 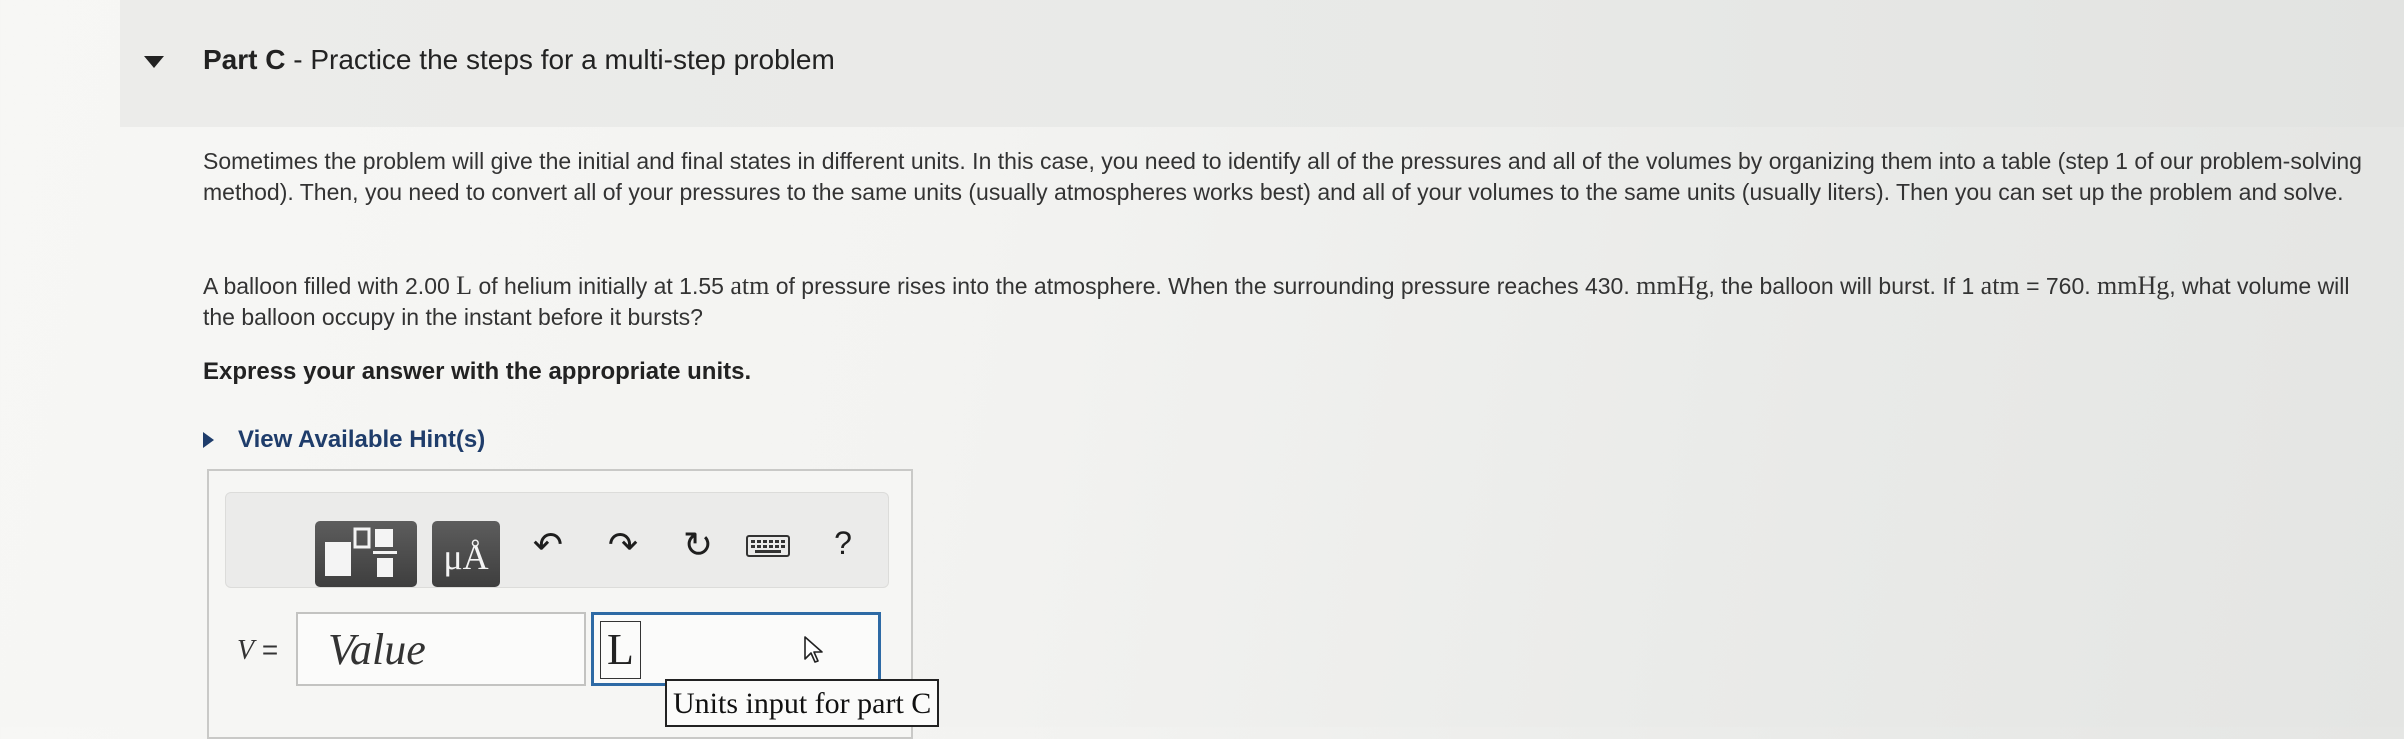 What do you see at coordinates (2058, 286) in the screenshot?
I see `problem-text-5: = 760.` at bounding box center [2058, 286].